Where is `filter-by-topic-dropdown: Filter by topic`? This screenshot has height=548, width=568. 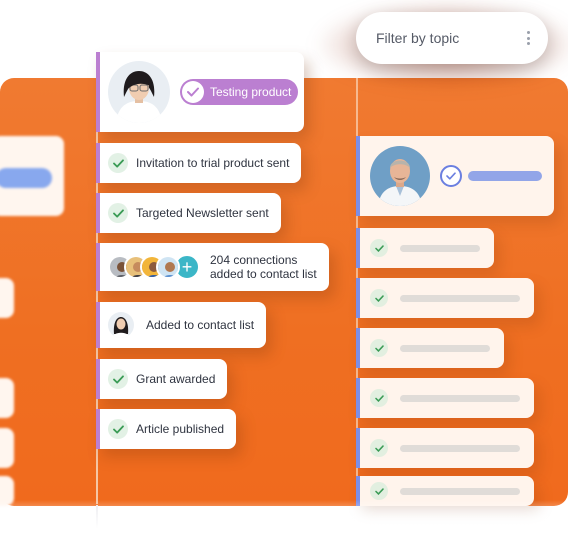 filter-by-topic-dropdown: Filter by topic is located at coordinates (452, 38).